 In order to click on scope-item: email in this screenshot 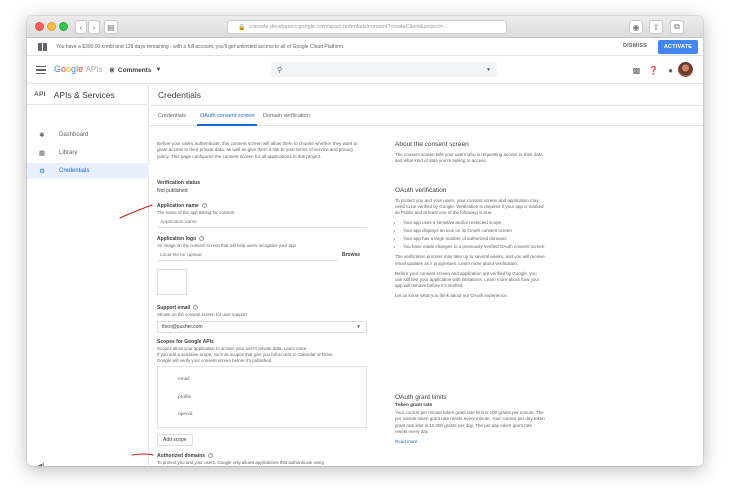, I will do `click(184, 379)`.